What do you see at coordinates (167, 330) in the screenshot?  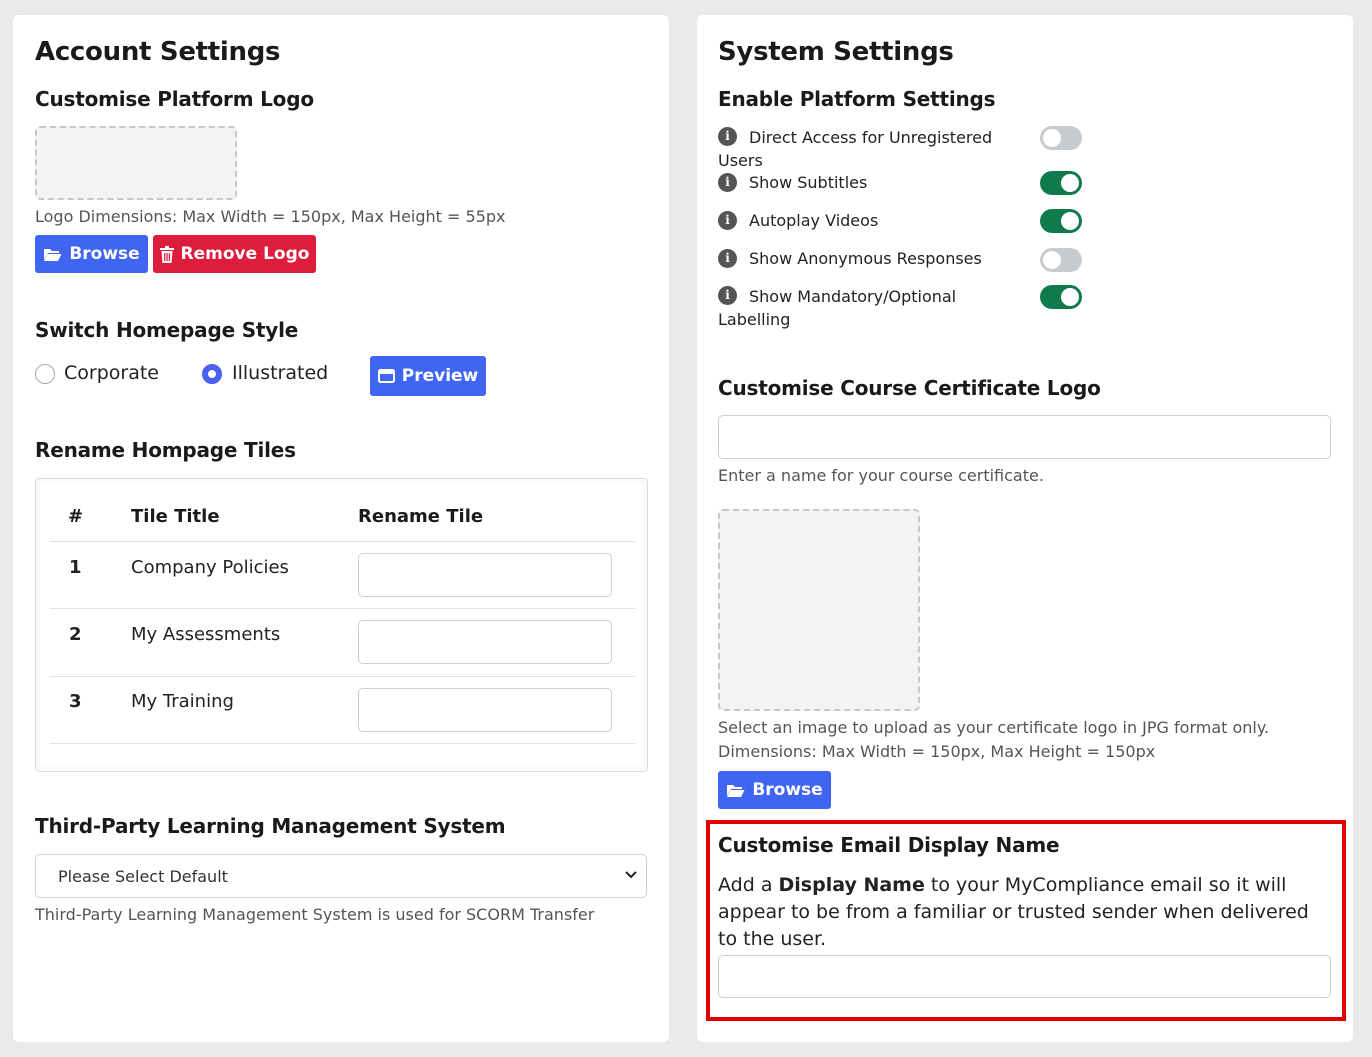 I see `homepage-style-heading: Switch Homepage Style` at bounding box center [167, 330].